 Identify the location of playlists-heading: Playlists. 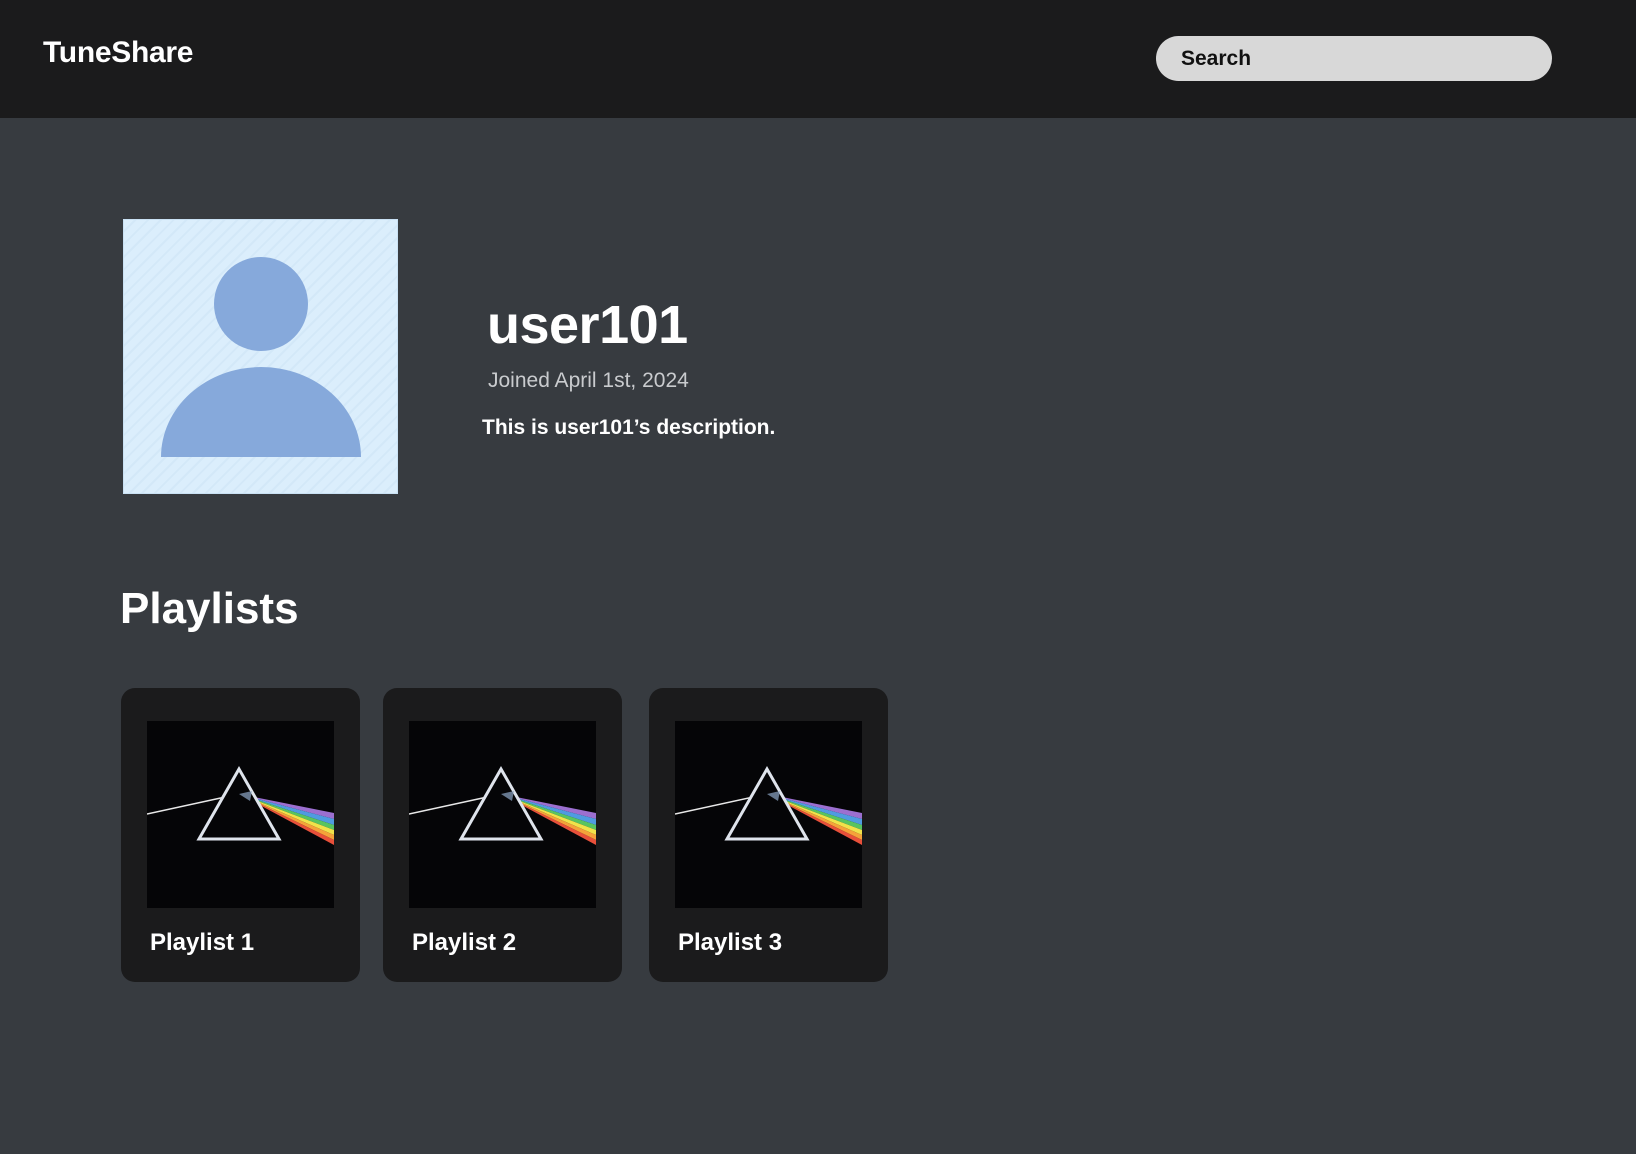
(209, 608).